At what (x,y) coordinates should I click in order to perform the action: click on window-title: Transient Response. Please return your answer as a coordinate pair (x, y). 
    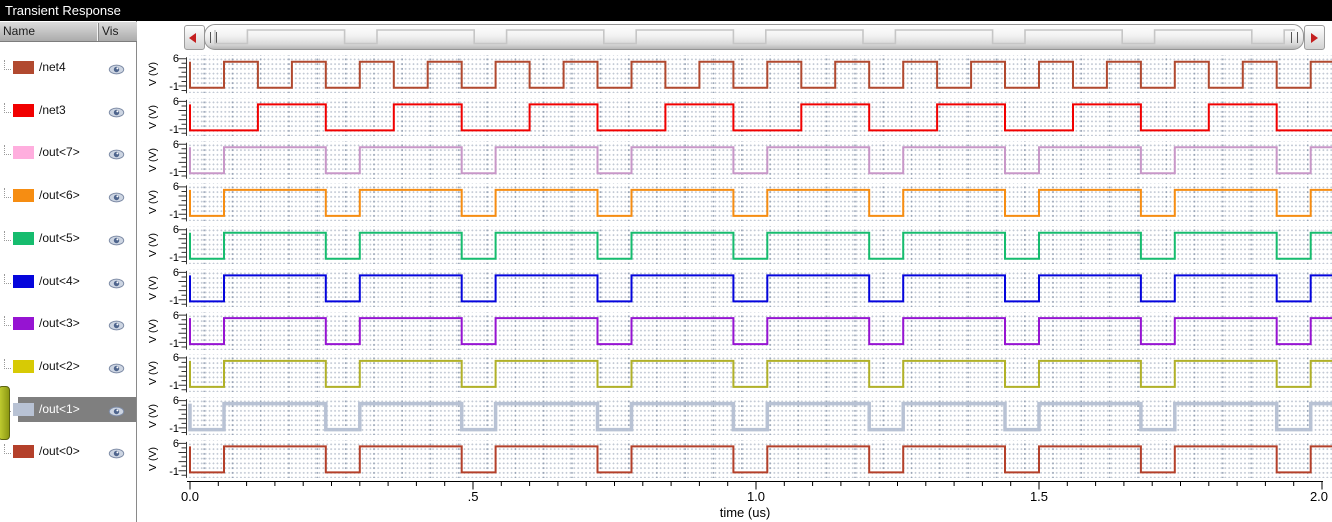
    Looking at the image, I should click on (666, 10).